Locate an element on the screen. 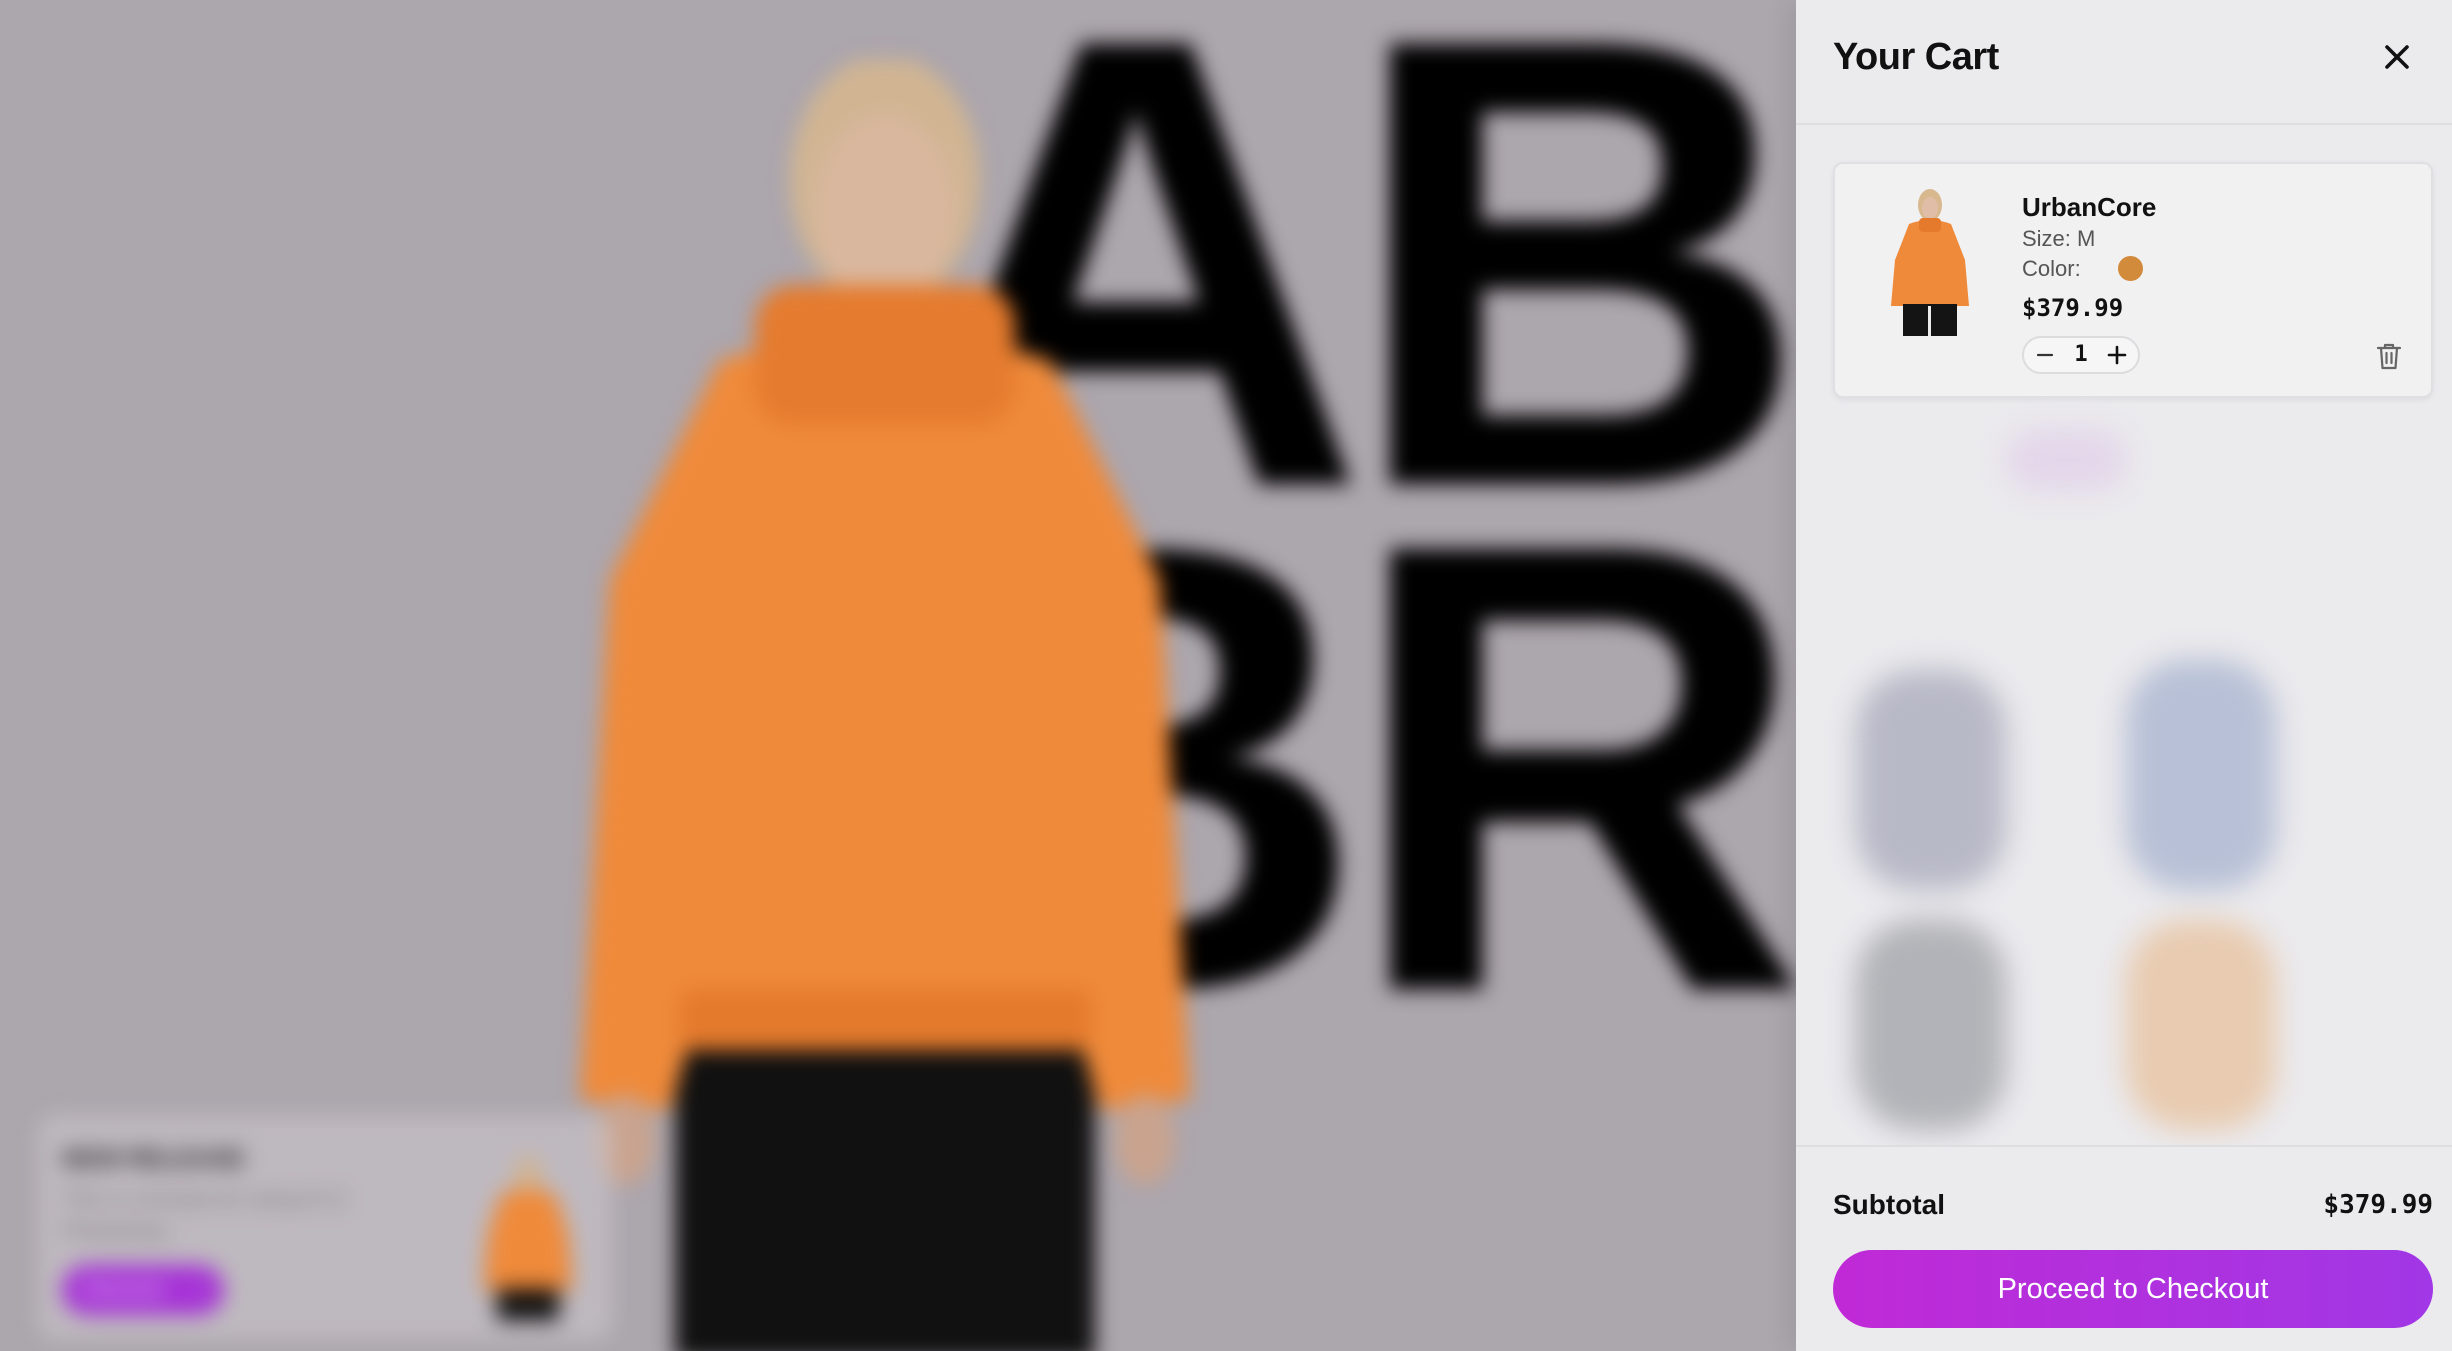 The width and height of the screenshot is (2452, 1351). quantity-stepper: 1 is located at coordinates (2081, 355).